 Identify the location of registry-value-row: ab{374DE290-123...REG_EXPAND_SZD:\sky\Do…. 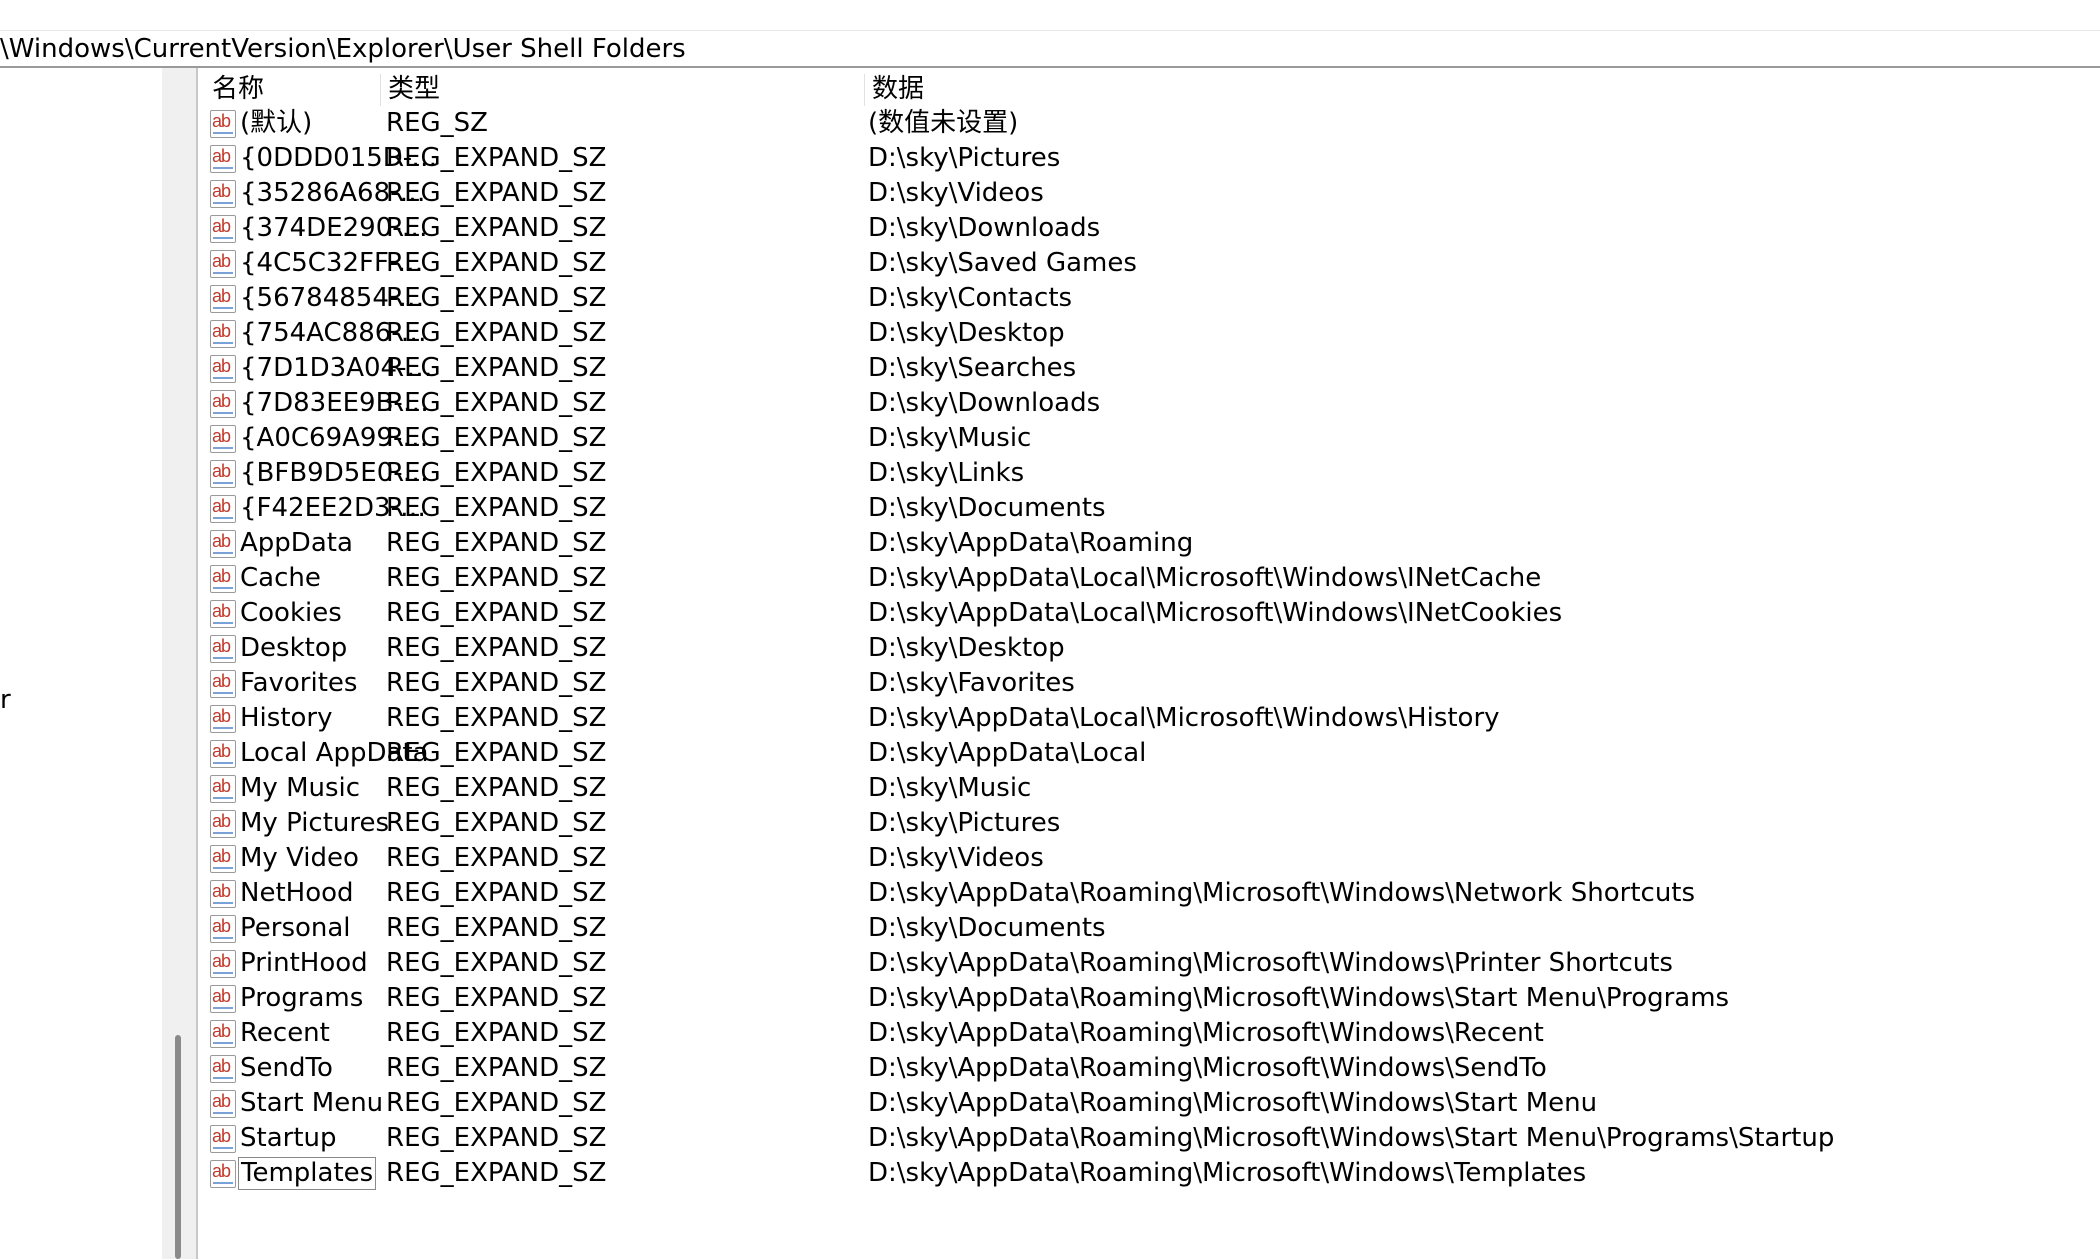
(1152, 228).